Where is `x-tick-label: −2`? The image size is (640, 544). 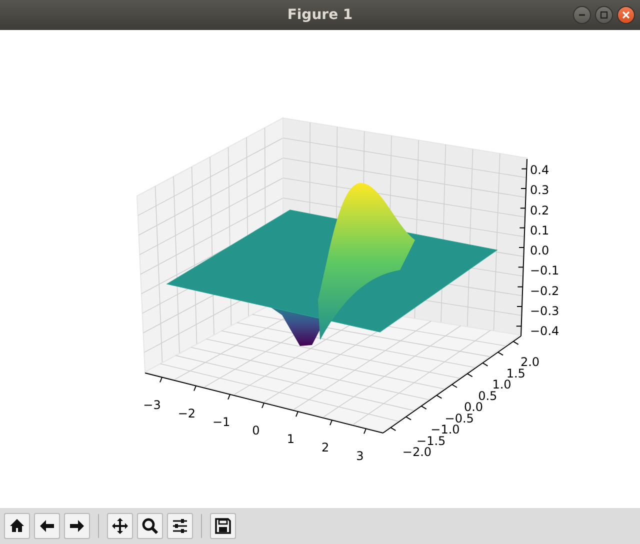 x-tick-label: −2 is located at coordinates (187, 413).